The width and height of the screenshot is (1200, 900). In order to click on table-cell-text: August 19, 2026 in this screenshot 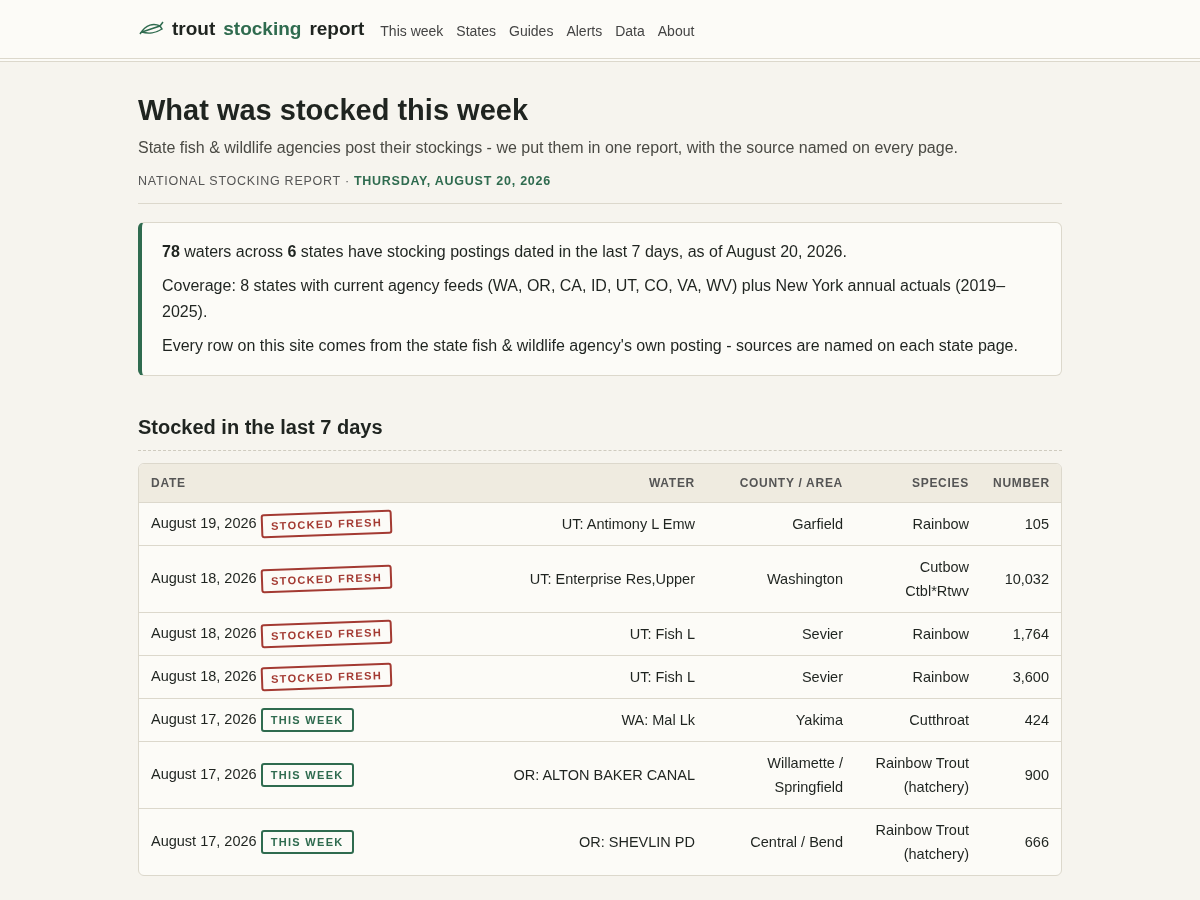, I will do `click(204, 524)`.